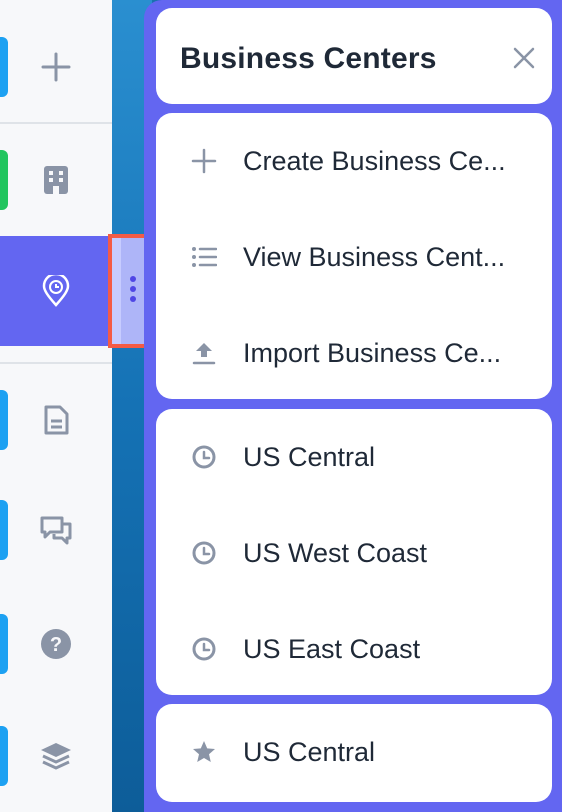  I want to click on chat-icon, so click(56, 530).